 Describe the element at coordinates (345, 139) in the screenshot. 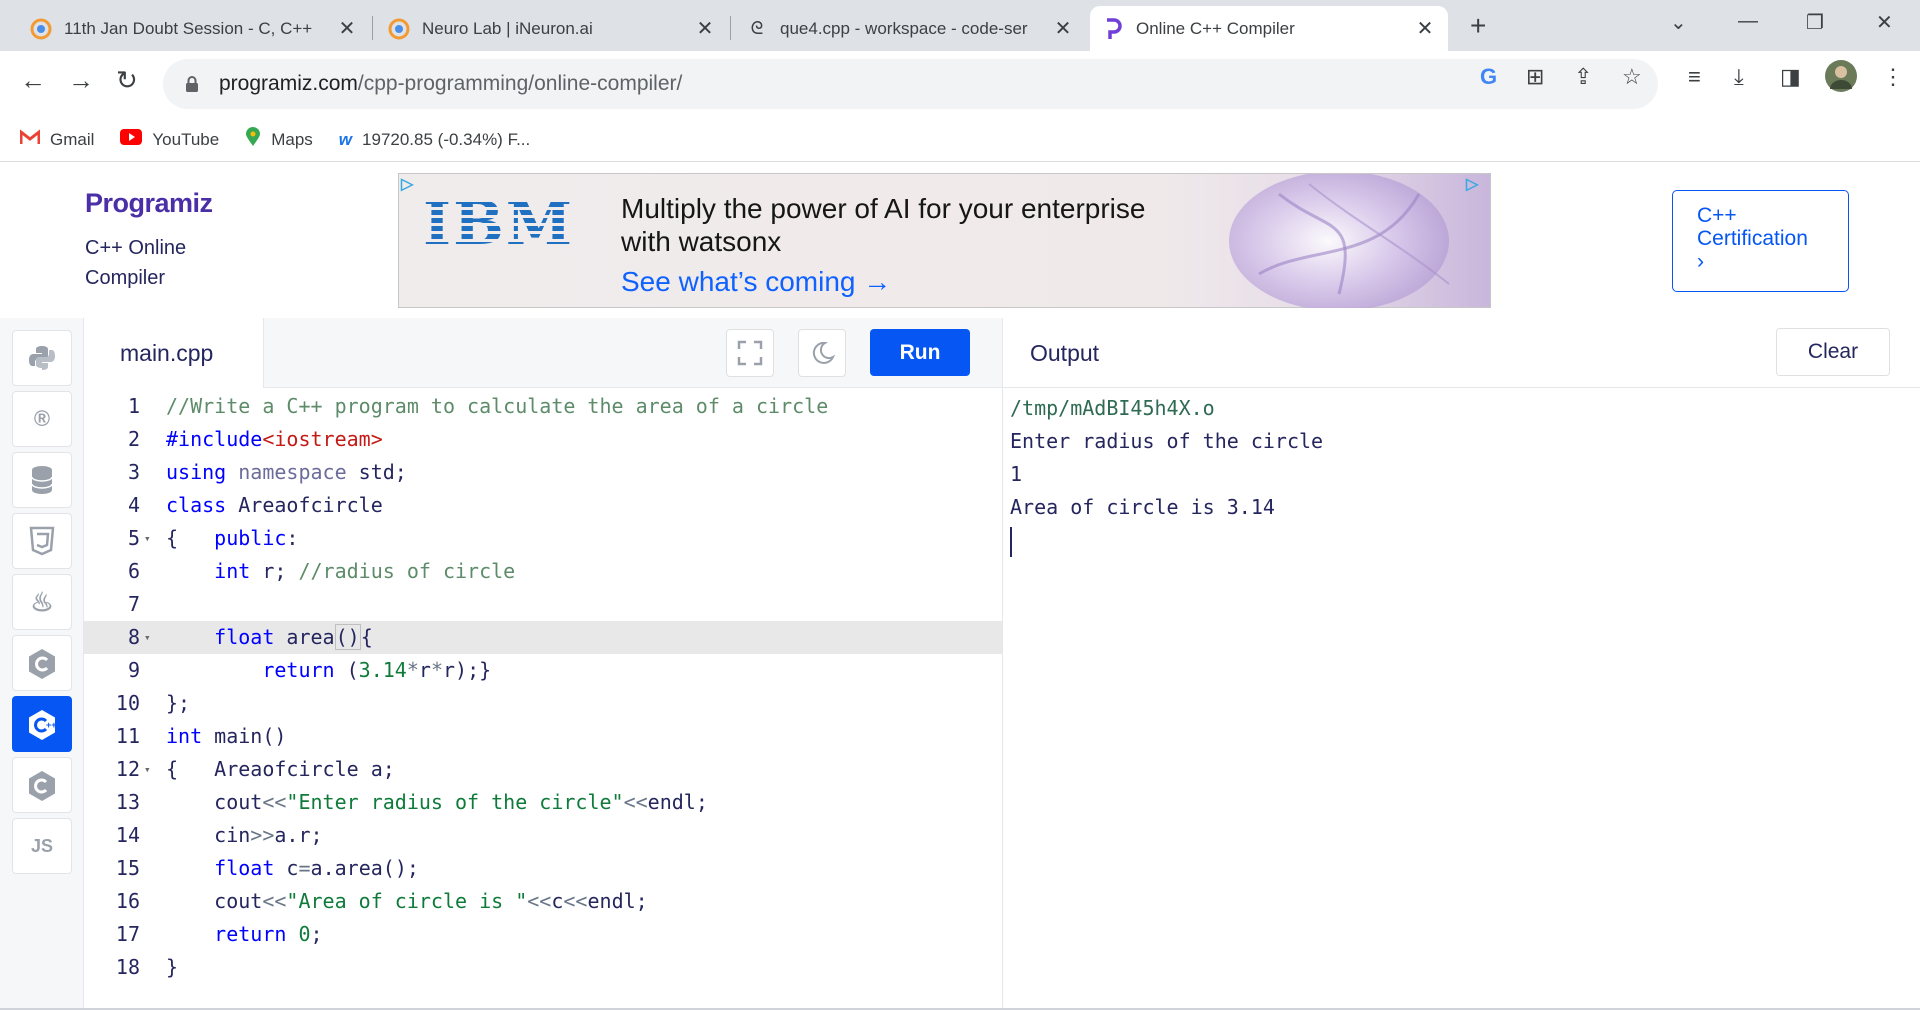

I see `stock-chart-icon: w` at that location.